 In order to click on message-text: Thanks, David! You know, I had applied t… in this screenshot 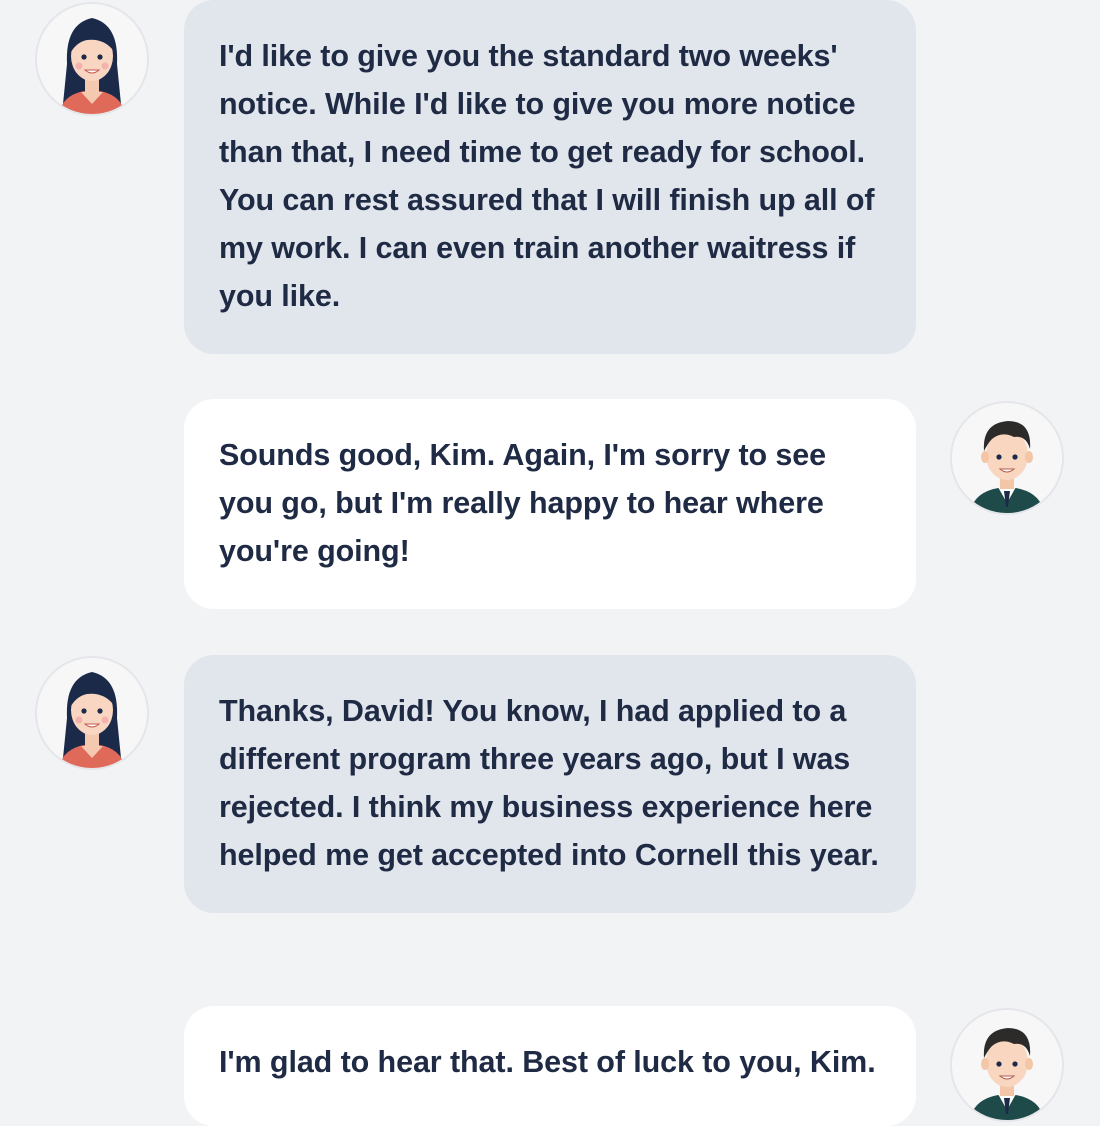, I will do `click(549, 783)`.